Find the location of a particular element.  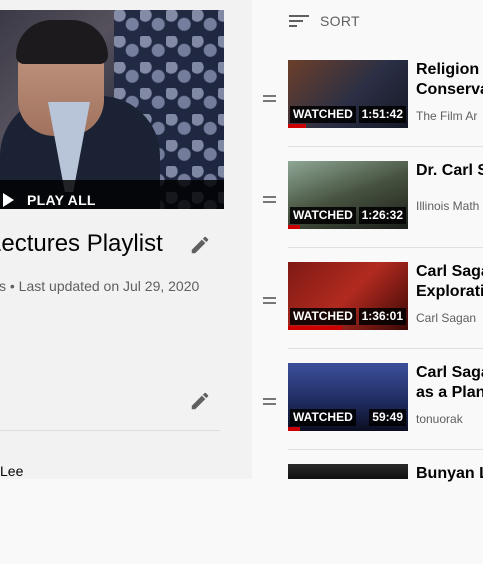

divider is located at coordinates (110, 430).